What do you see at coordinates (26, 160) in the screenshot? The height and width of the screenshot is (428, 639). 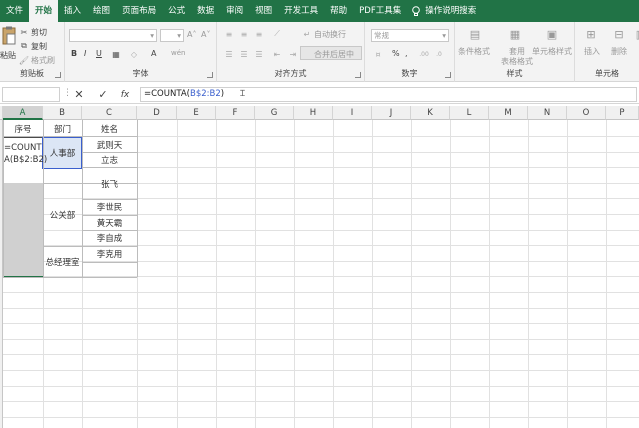 I see `cell-a2-formula-line2: A(B$2:B2)` at bounding box center [26, 160].